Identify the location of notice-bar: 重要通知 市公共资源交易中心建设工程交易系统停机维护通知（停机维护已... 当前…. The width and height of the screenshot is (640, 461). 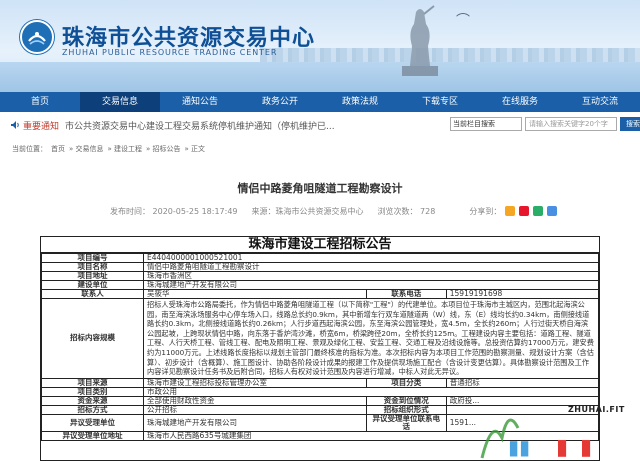
(325, 125).